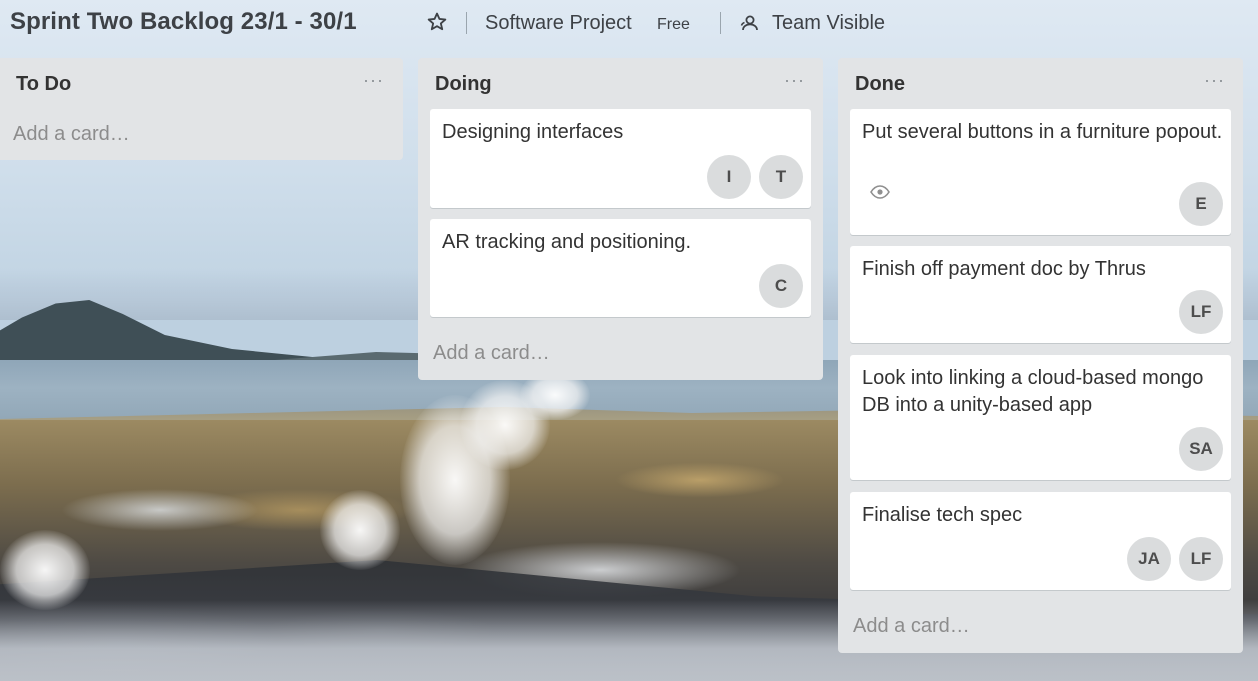 Image resolution: width=1258 pixels, height=681 pixels. Describe the element at coordinates (781, 177) in the screenshot. I see `avatar: T` at that location.